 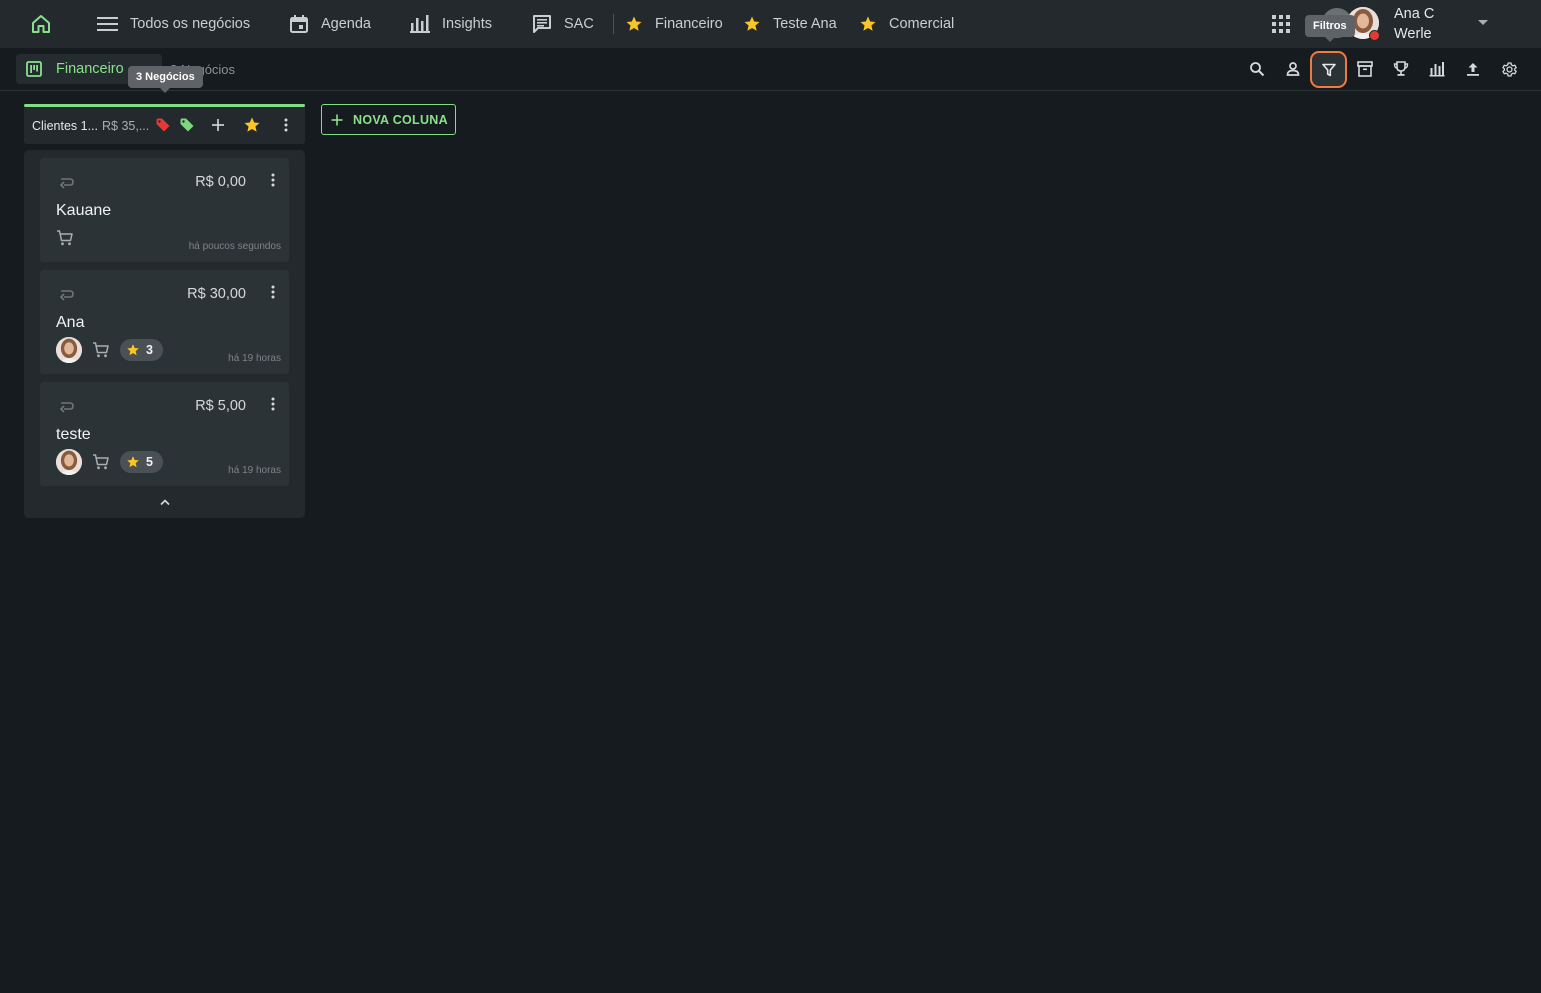 I want to click on trophy-icon, so click(x=1401, y=69).